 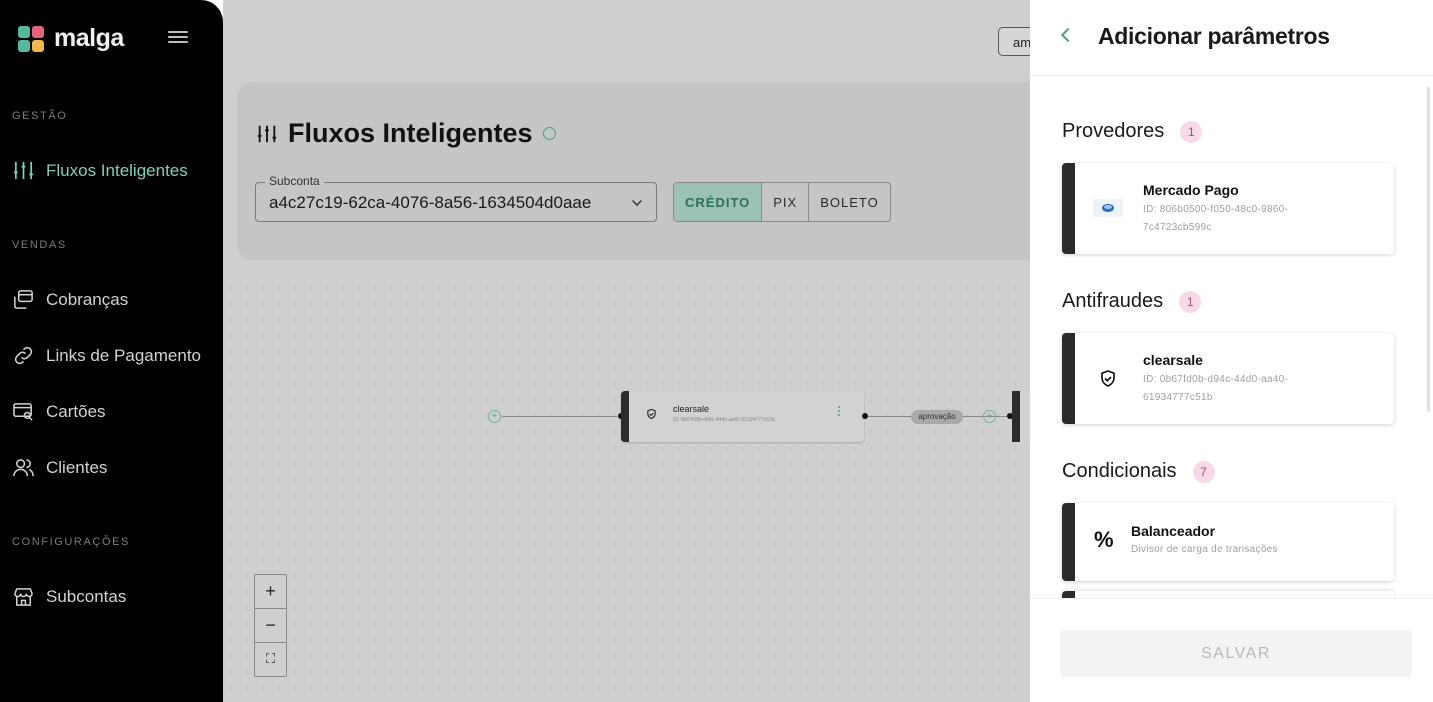 What do you see at coordinates (1214, 36) in the screenshot?
I see `panel-title: Adicionar parâmetros` at bounding box center [1214, 36].